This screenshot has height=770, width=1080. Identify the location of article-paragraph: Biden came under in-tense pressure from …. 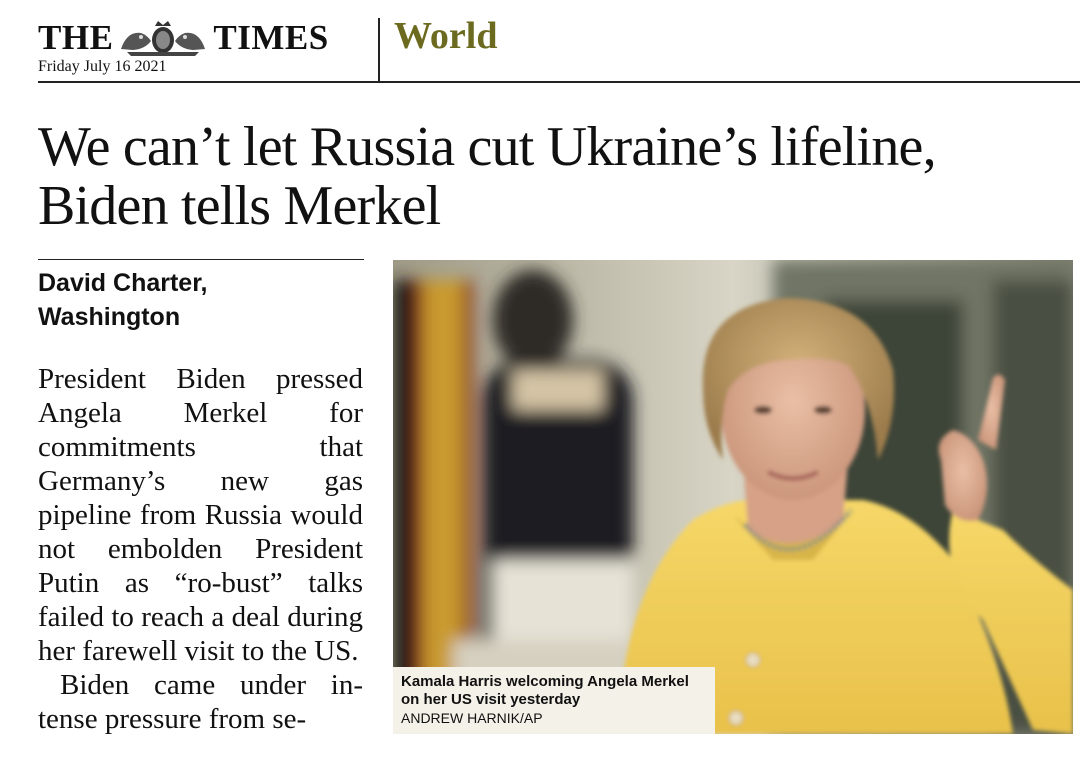
(200, 702).